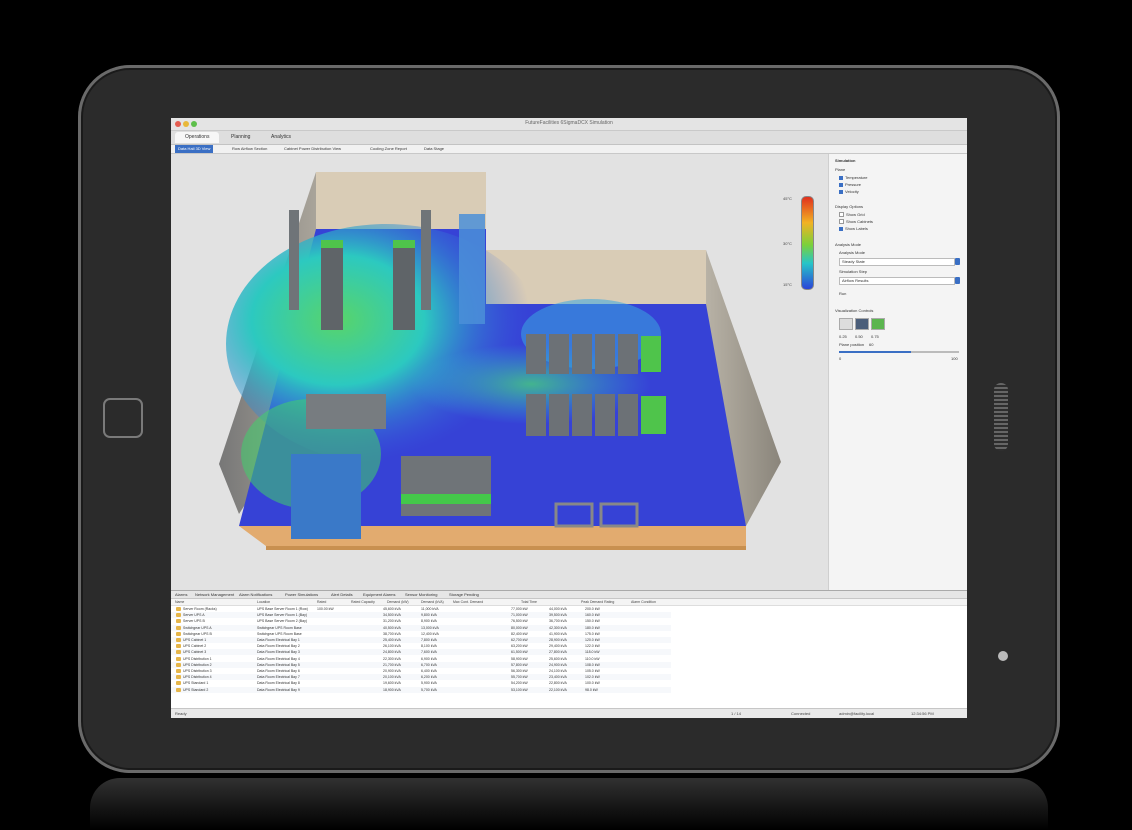 The width and height of the screenshot is (1132, 830). I want to click on pressure-checkbox: Pressure, so click(850, 184).